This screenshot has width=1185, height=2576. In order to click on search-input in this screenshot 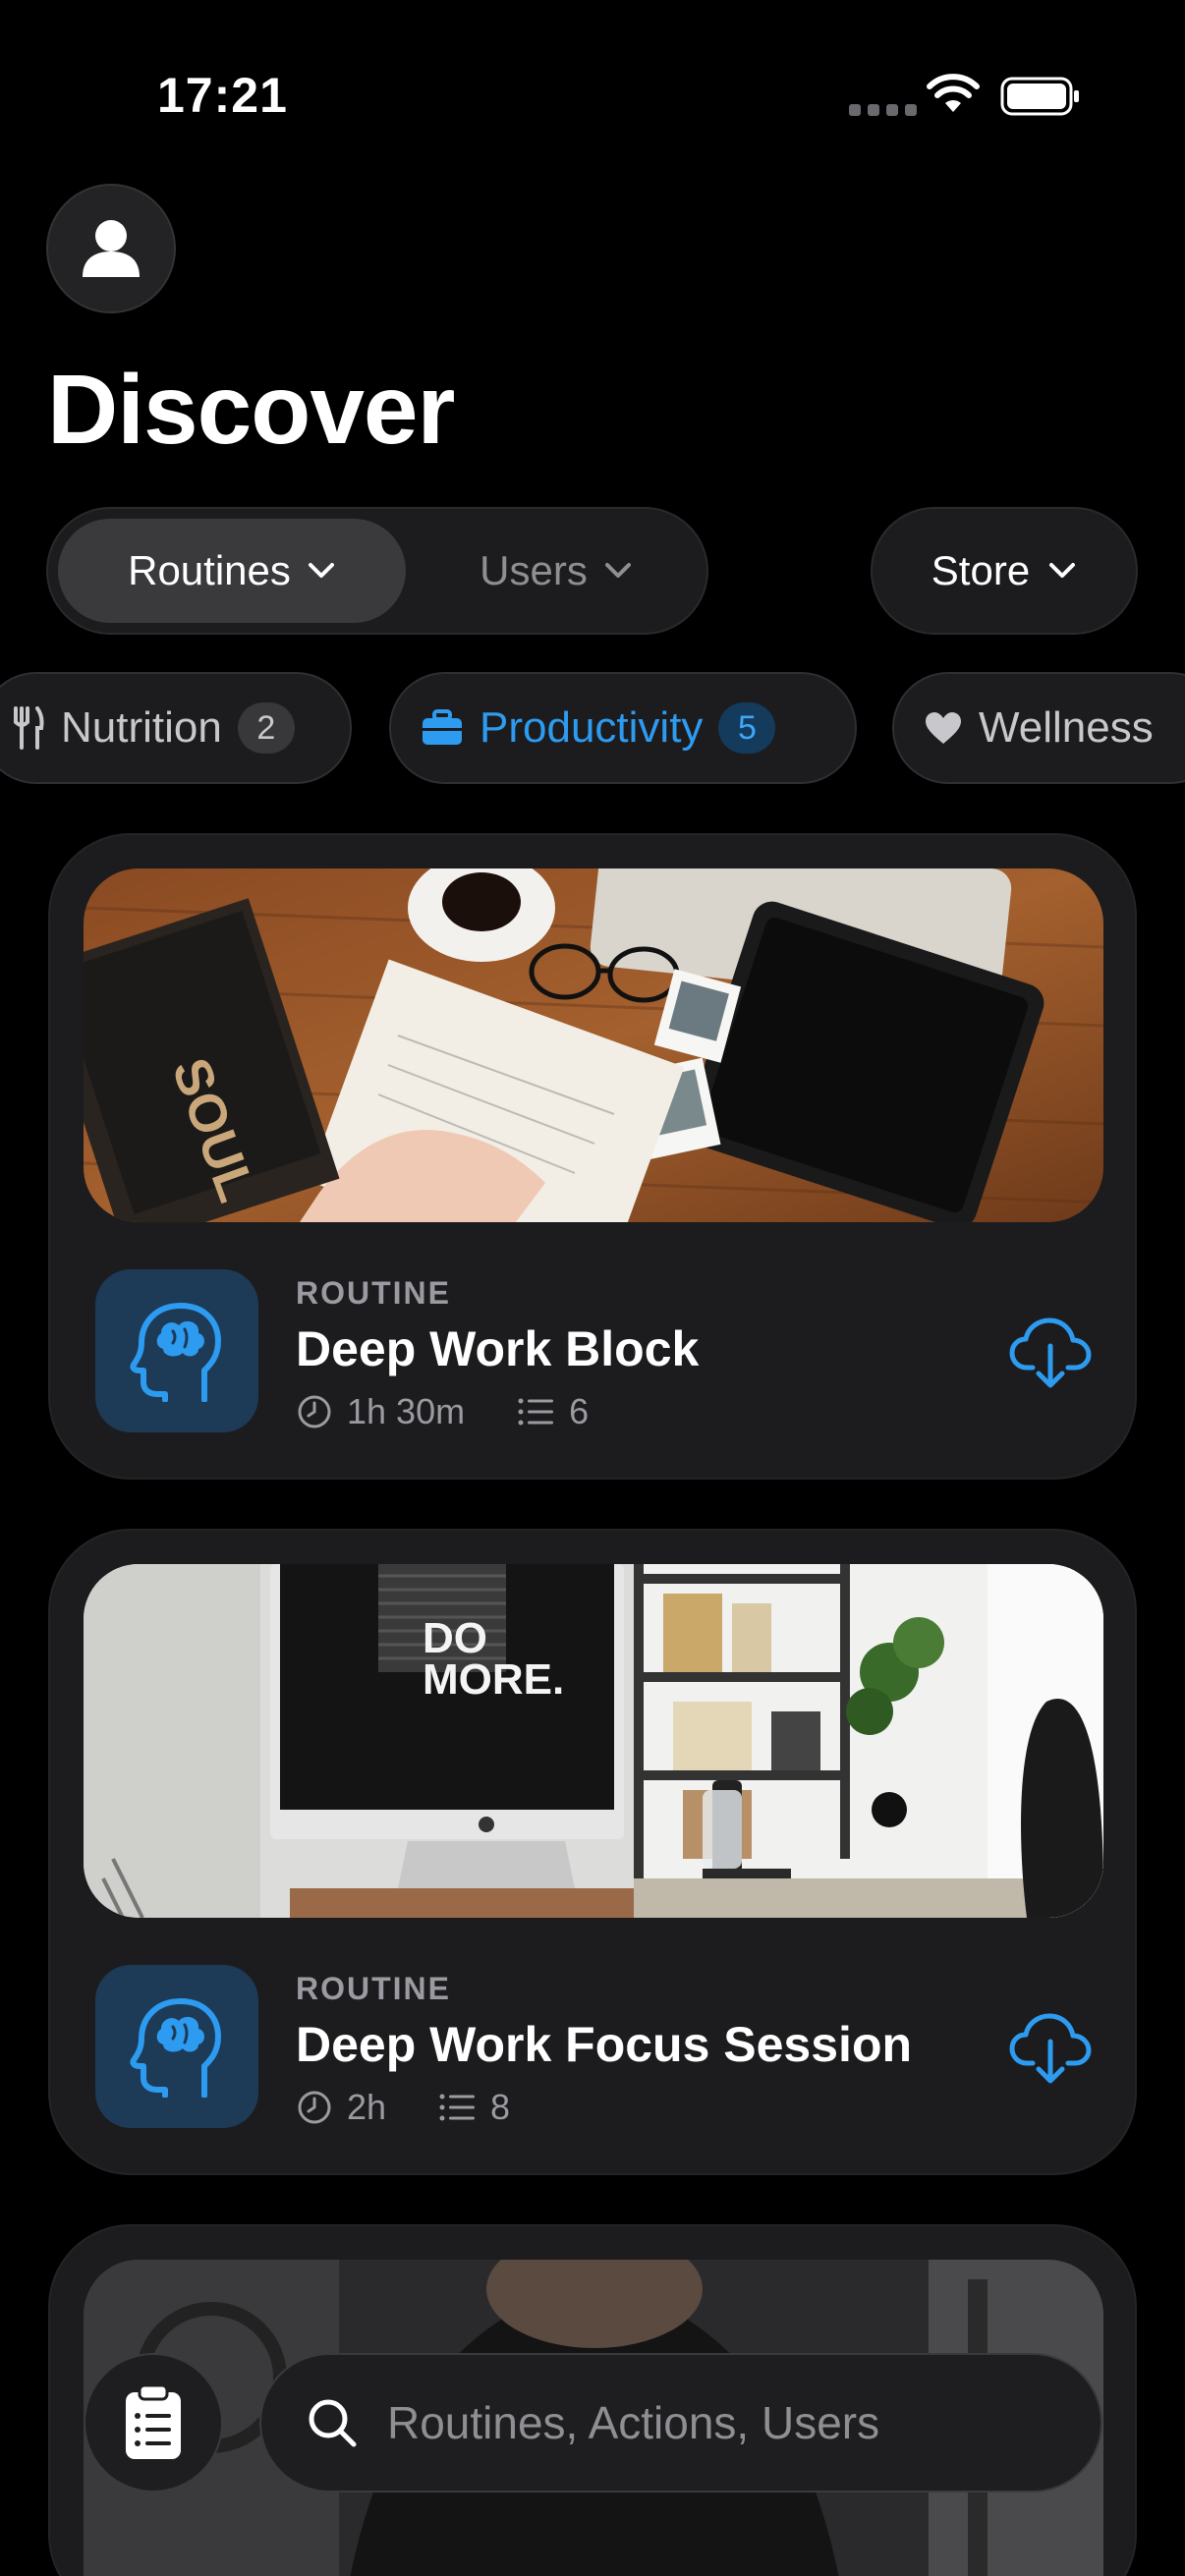, I will do `click(731, 2422)`.